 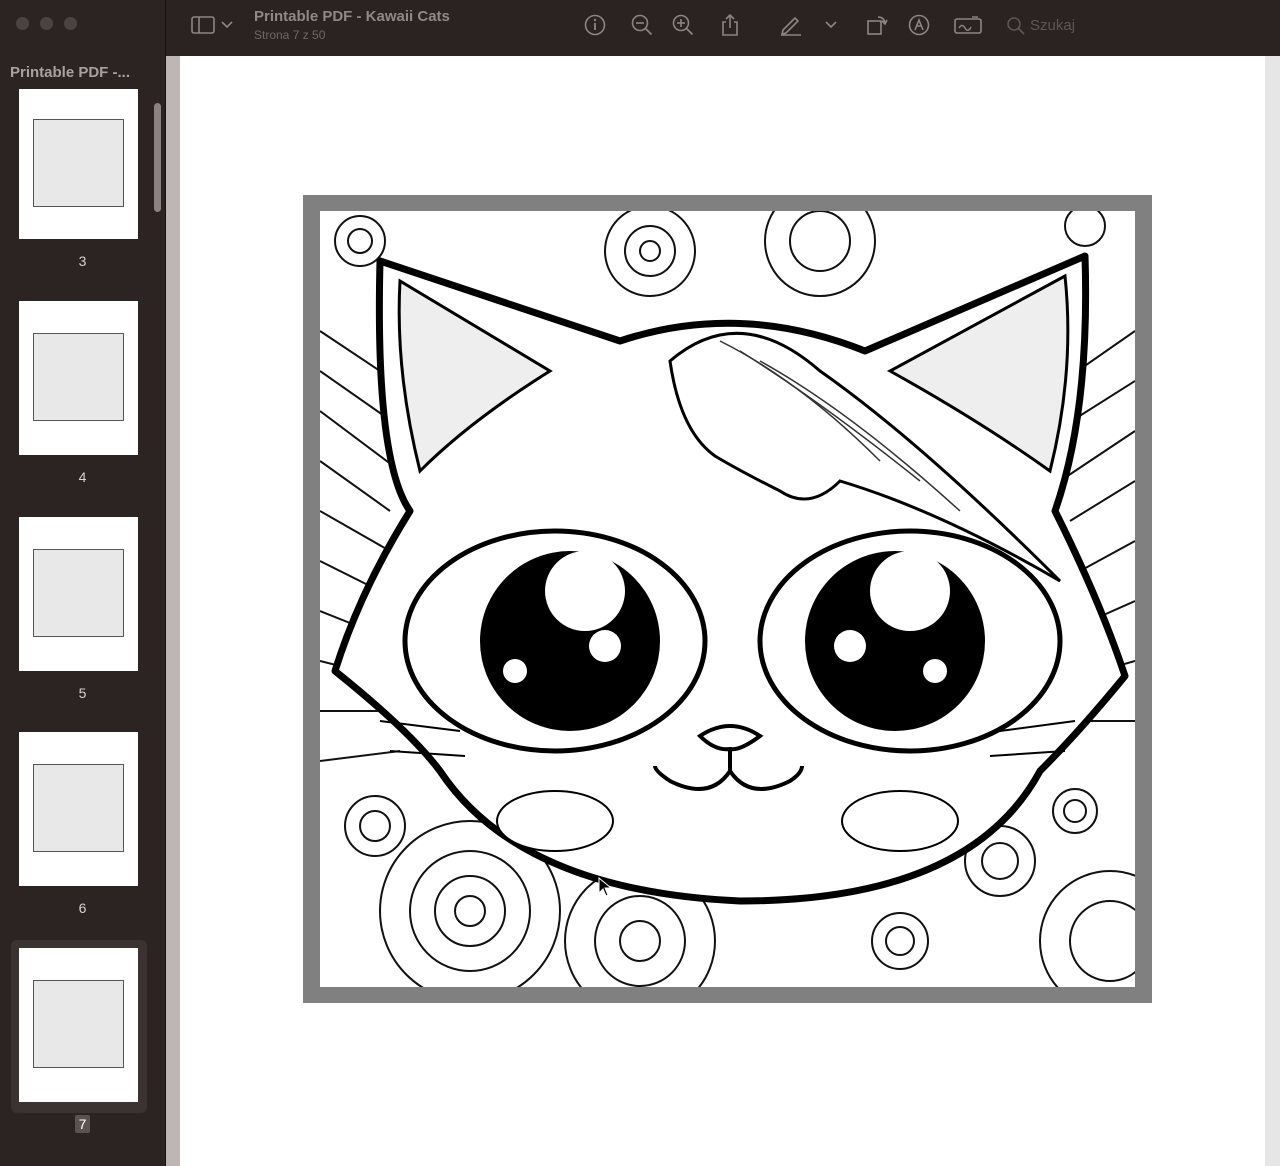 I want to click on share-icon, so click(x=730, y=25).